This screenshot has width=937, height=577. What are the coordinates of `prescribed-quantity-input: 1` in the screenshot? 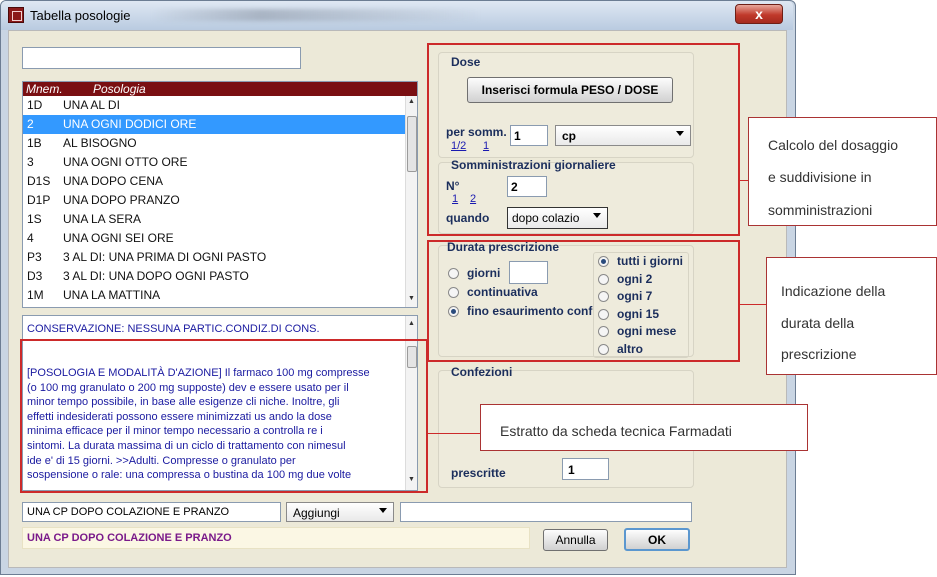 It's located at (585, 469).